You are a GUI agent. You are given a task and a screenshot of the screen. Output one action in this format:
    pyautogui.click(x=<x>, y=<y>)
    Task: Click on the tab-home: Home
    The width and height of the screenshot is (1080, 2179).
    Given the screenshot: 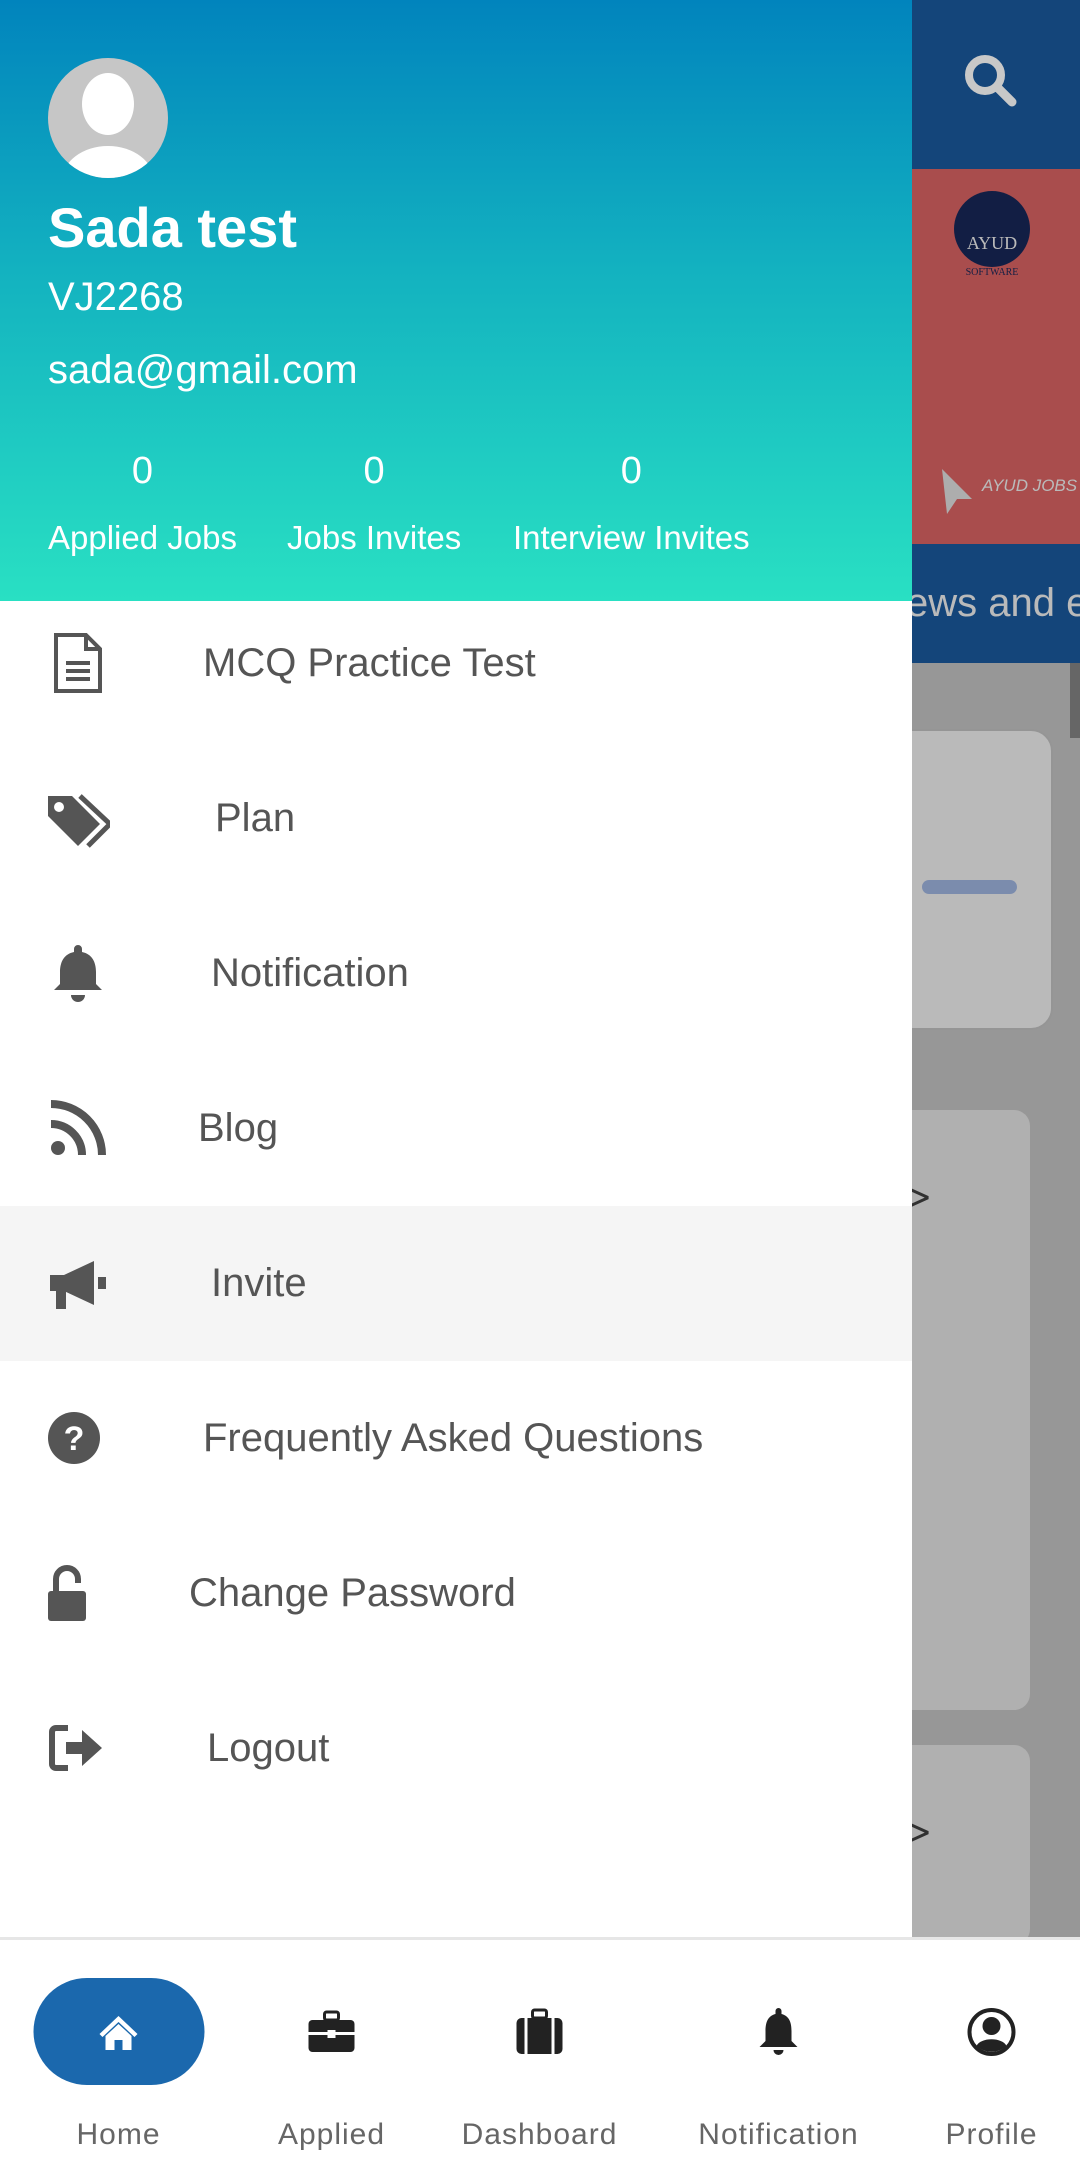 What is the action you would take?
    pyautogui.click(x=118, y=2059)
    